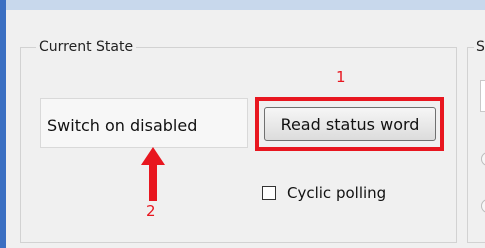 This screenshot has width=485, height=248. What do you see at coordinates (350, 124) in the screenshot?
I see `read-status-word-button: Read status word` at bounding box center [350, 124].